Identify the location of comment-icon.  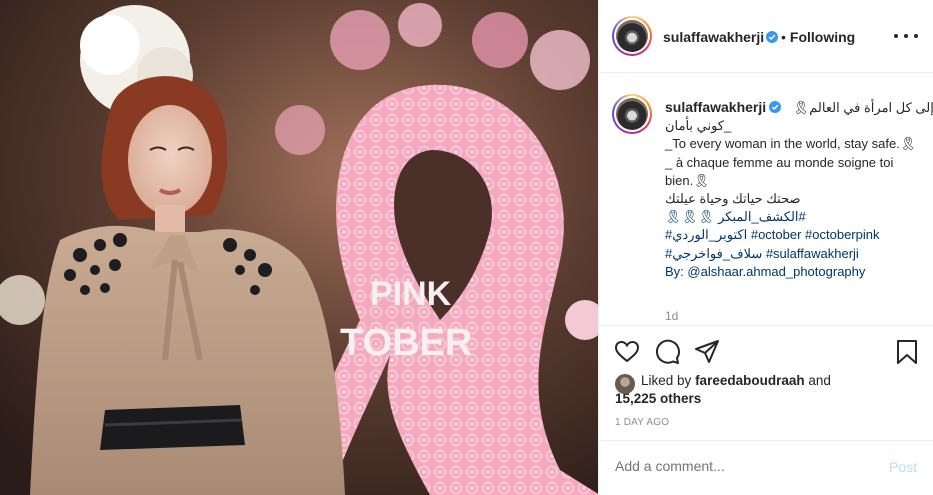
(668, 351).